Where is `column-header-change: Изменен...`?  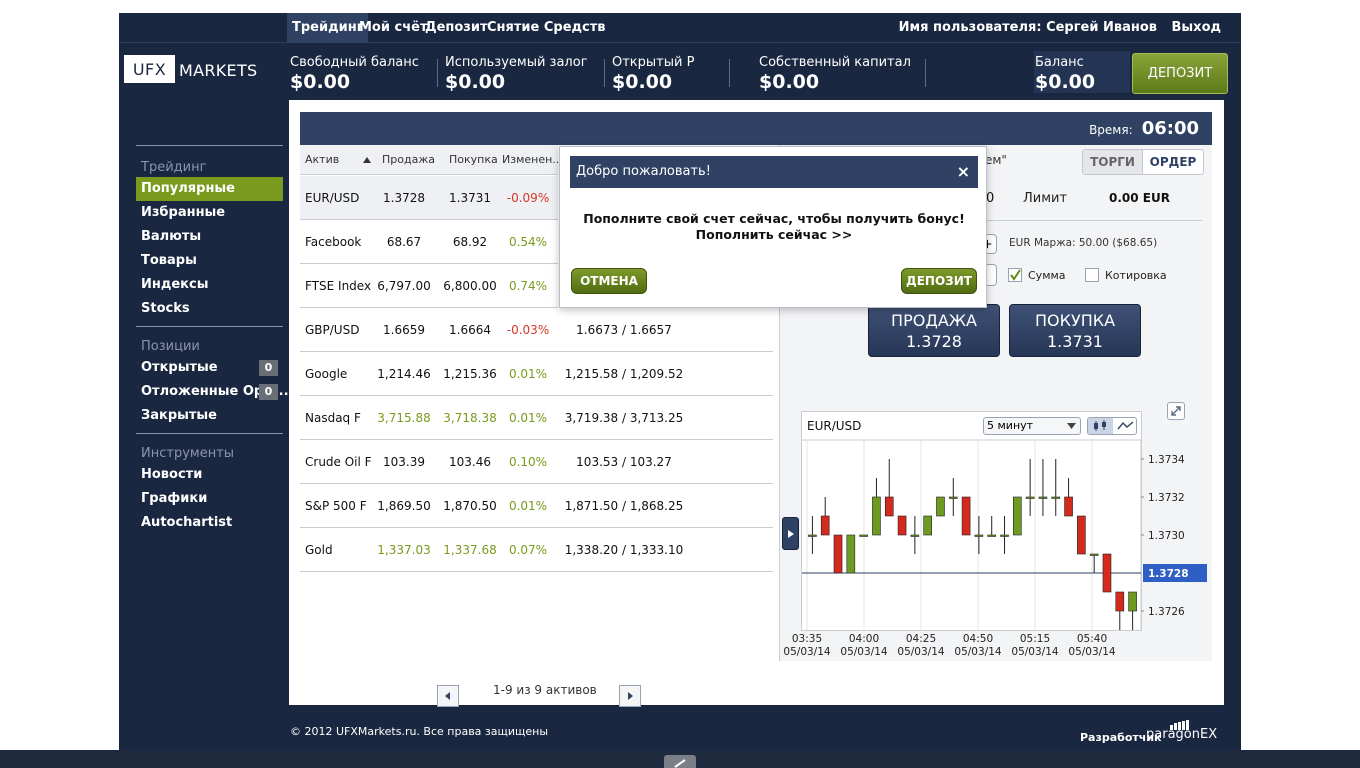 column-header-change: Изменен... is located at coordinates (532, 160).